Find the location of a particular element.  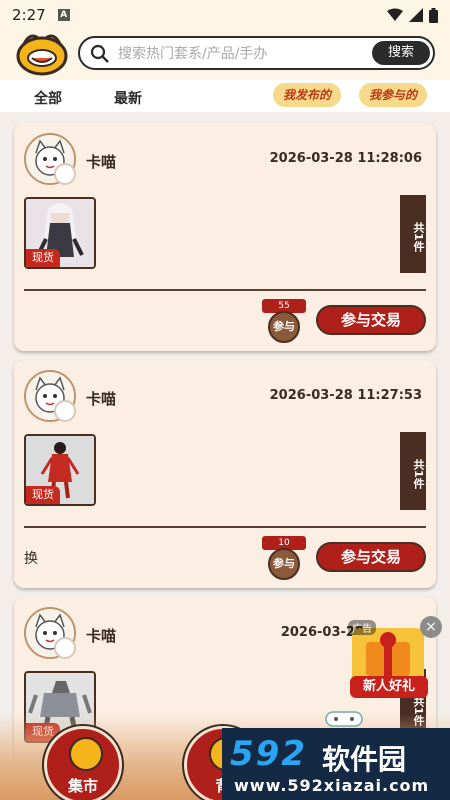

post-timestamp: 2026-03-28 11:28:06 is located at coordinates (345, 158).